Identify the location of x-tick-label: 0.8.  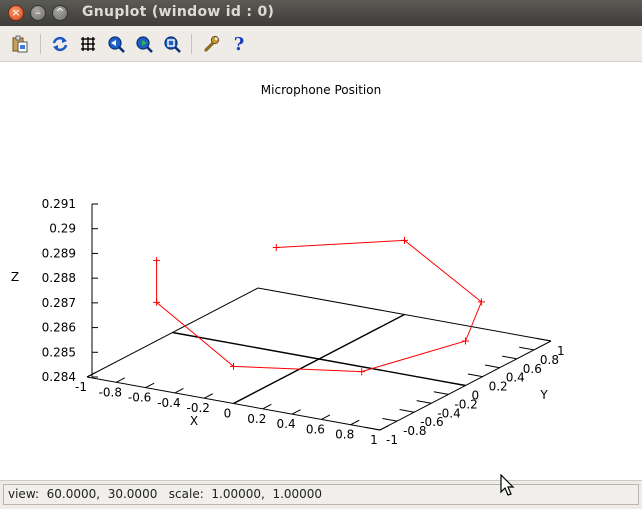
(344, 435).